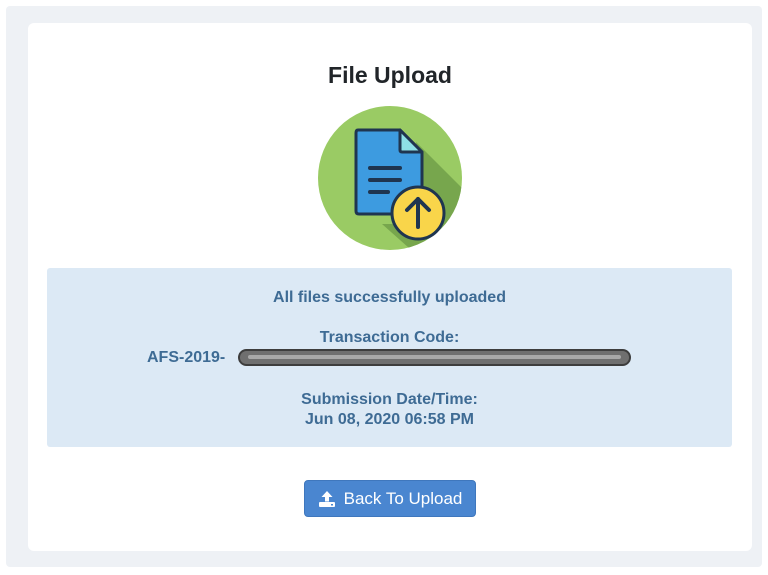 This screenshot has width=768, height=575. I want to click on success-message: All files successfully uploaded, so click(389, 297).